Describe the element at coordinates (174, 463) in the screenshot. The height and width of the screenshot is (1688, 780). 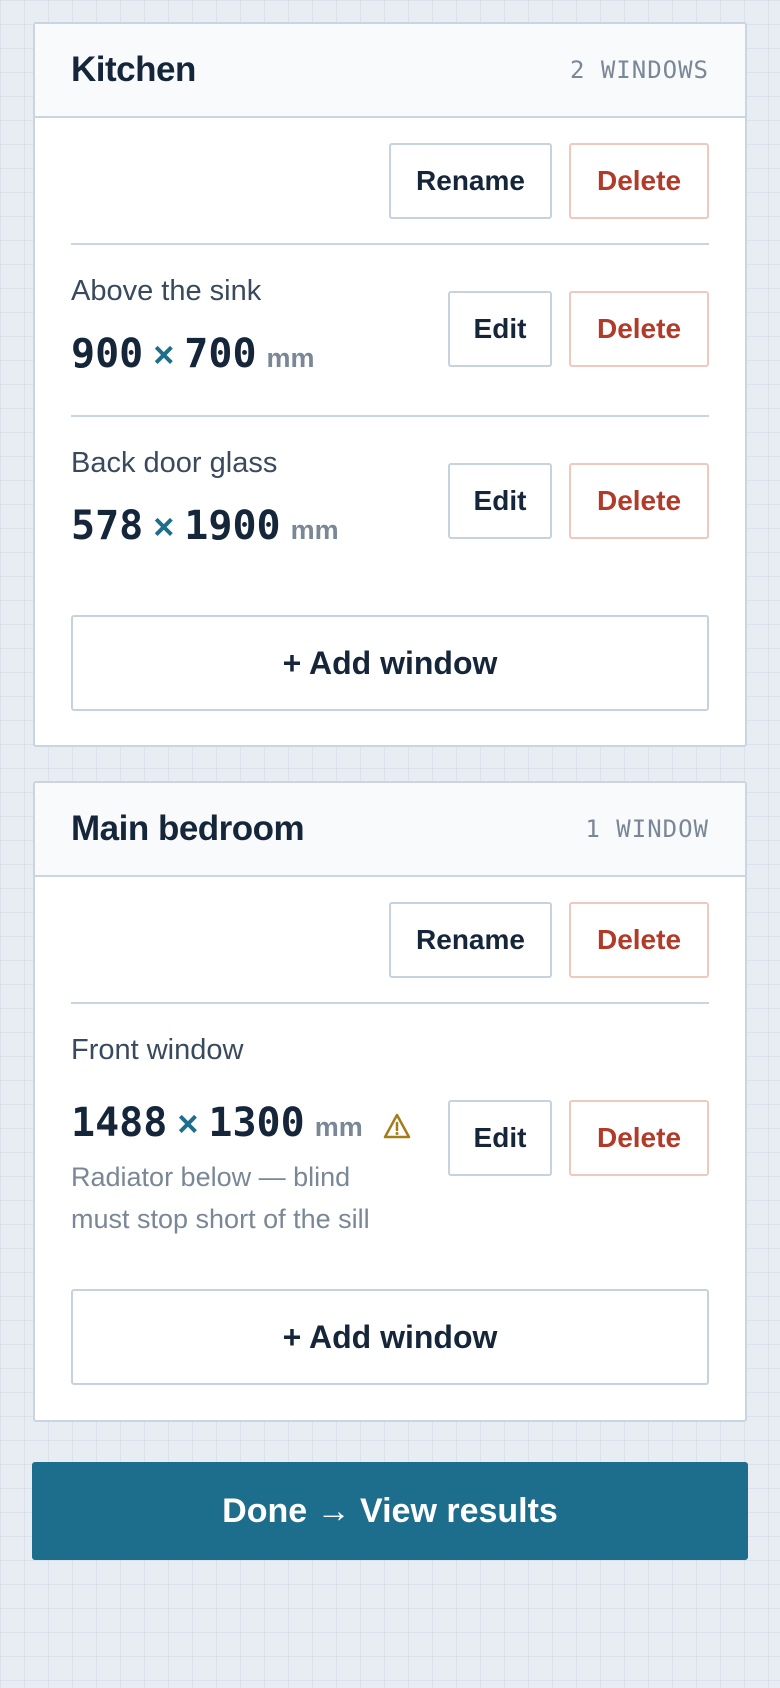
I see `window-name: Back door glass` at that location.